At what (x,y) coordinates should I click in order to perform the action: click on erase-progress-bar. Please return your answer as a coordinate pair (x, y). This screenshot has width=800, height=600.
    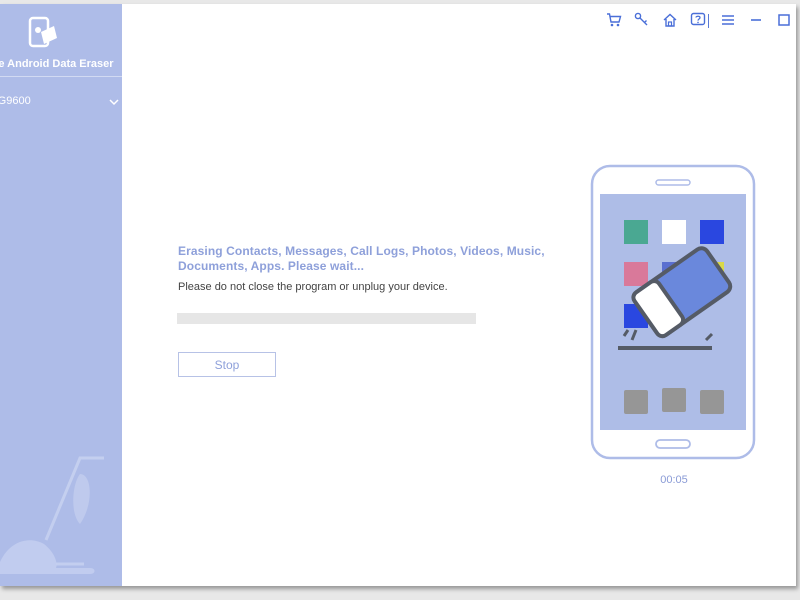
    Looking at the image, I should click on (326, 318).